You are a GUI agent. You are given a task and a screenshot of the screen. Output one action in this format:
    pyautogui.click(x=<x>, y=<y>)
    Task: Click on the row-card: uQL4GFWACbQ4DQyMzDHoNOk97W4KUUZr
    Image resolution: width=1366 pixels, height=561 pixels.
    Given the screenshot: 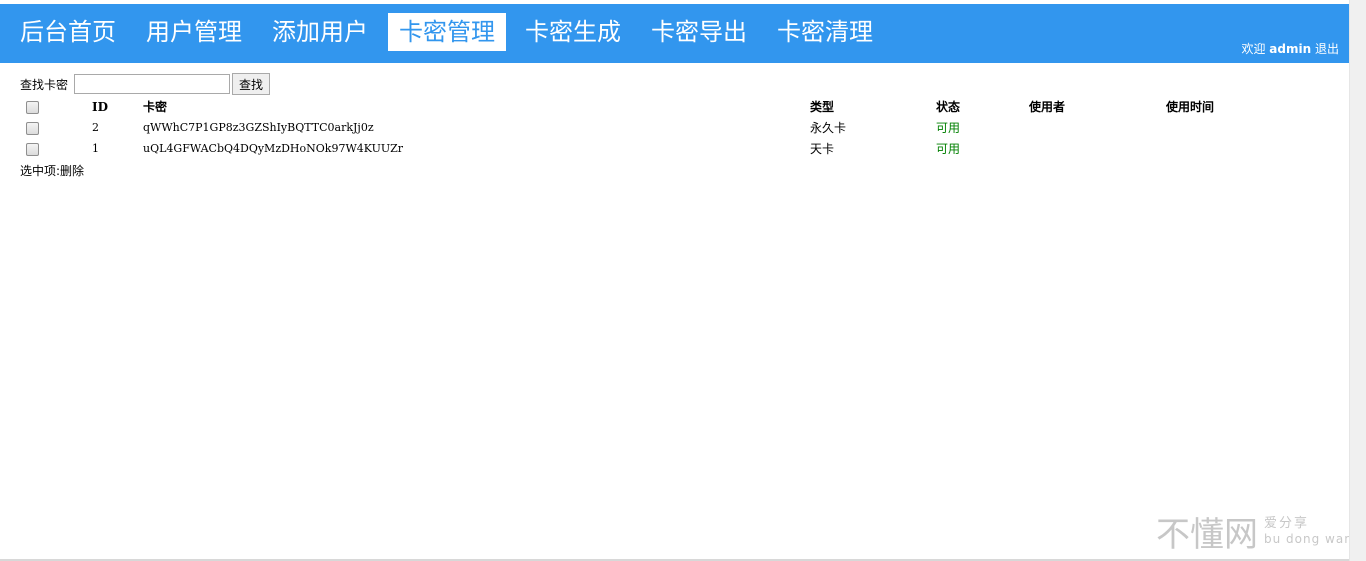 What is the action you would take?
    pyautogui.click(x=273, y=148)
    